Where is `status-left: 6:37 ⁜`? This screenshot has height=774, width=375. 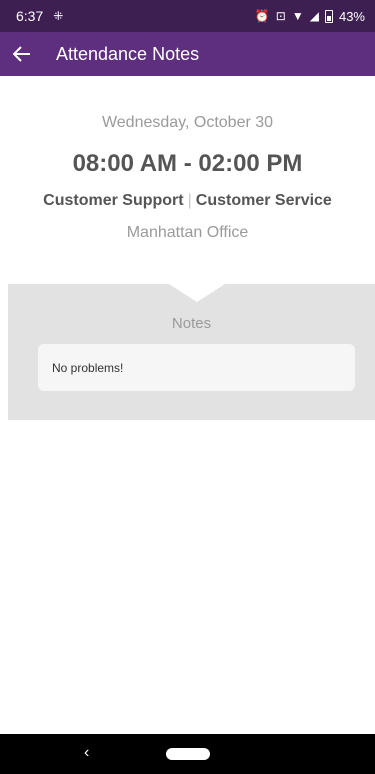 status-left: 6:37 ⁜ is located at coordinates (39, 16).